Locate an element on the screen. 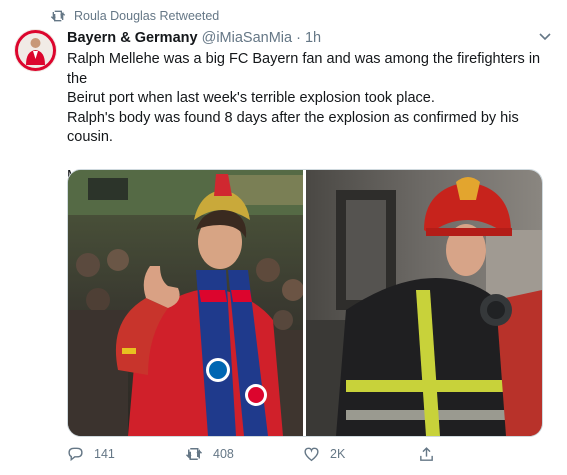 Image resolution: width=567 pixels, height=475 pixels. like-count: 2K is located at coordinates (338, 454).